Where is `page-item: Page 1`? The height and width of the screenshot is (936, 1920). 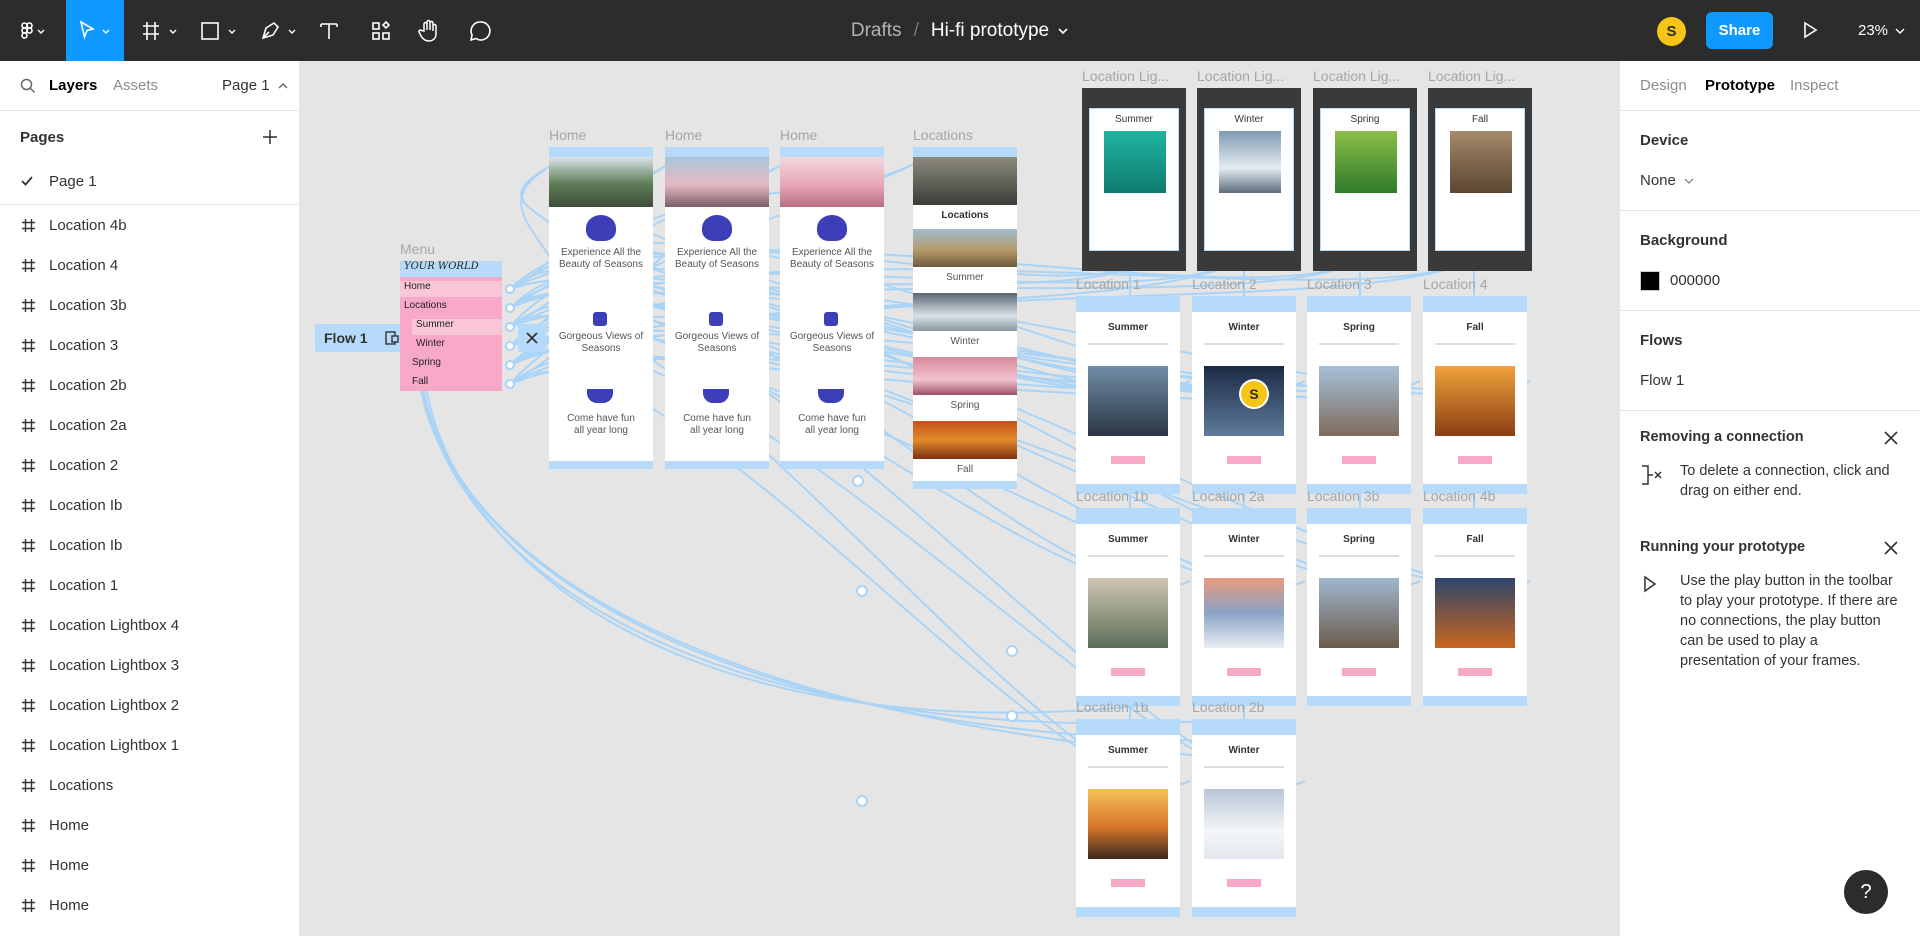 page-item: Page 1 is located at coordinates (149, 184).